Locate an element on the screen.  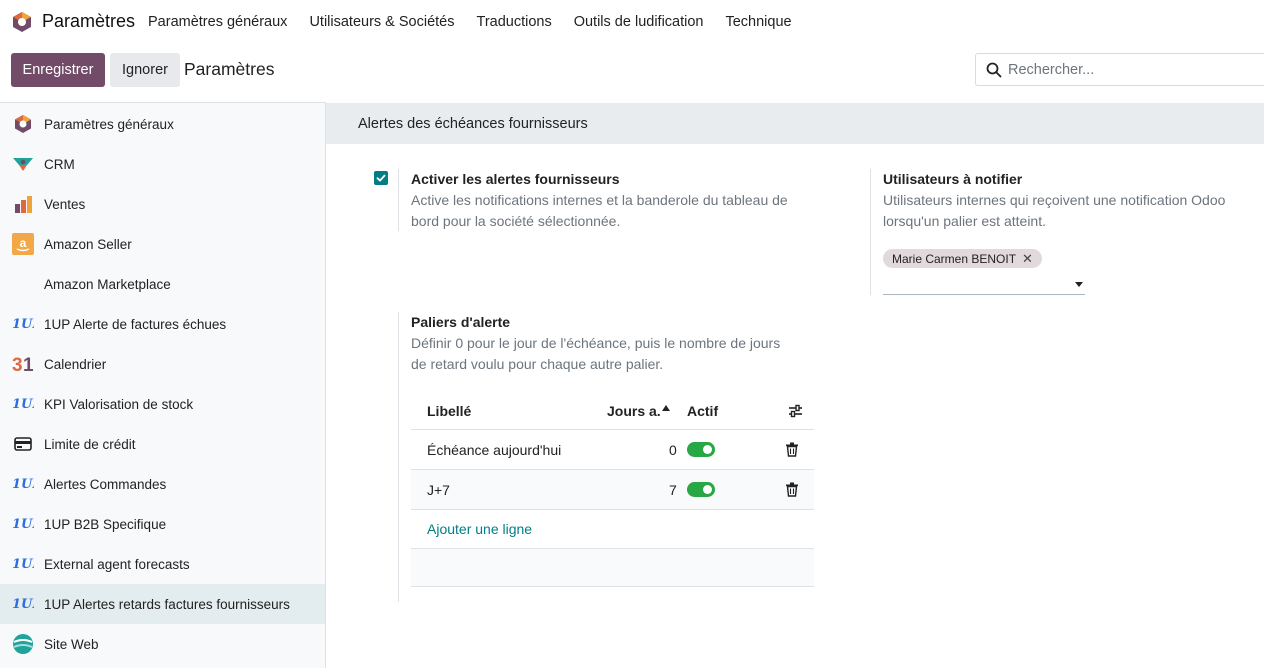
amazon-icon: a is located at coordinates (22, 244).